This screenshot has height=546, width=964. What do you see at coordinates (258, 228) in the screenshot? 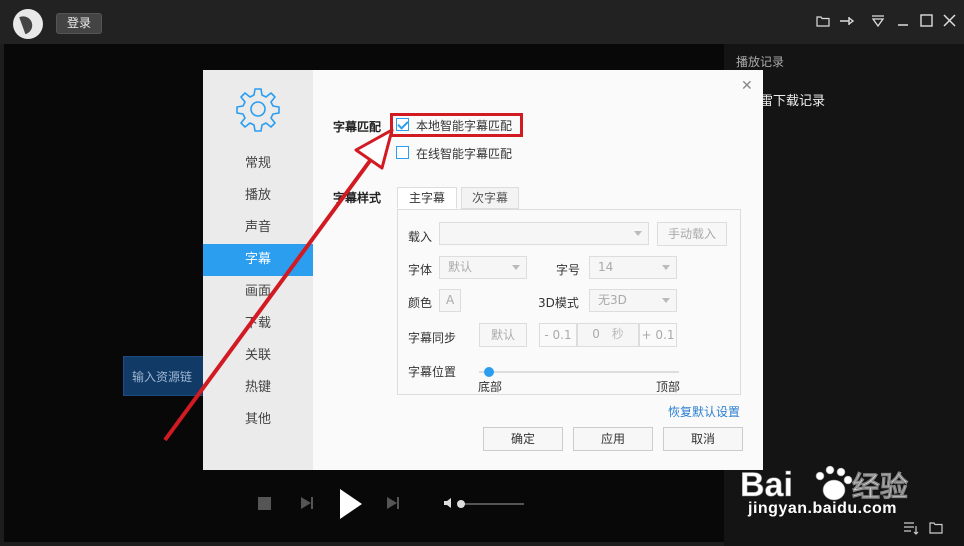
I see `nav-item-2: 声音` at bounding box center [258, 228].